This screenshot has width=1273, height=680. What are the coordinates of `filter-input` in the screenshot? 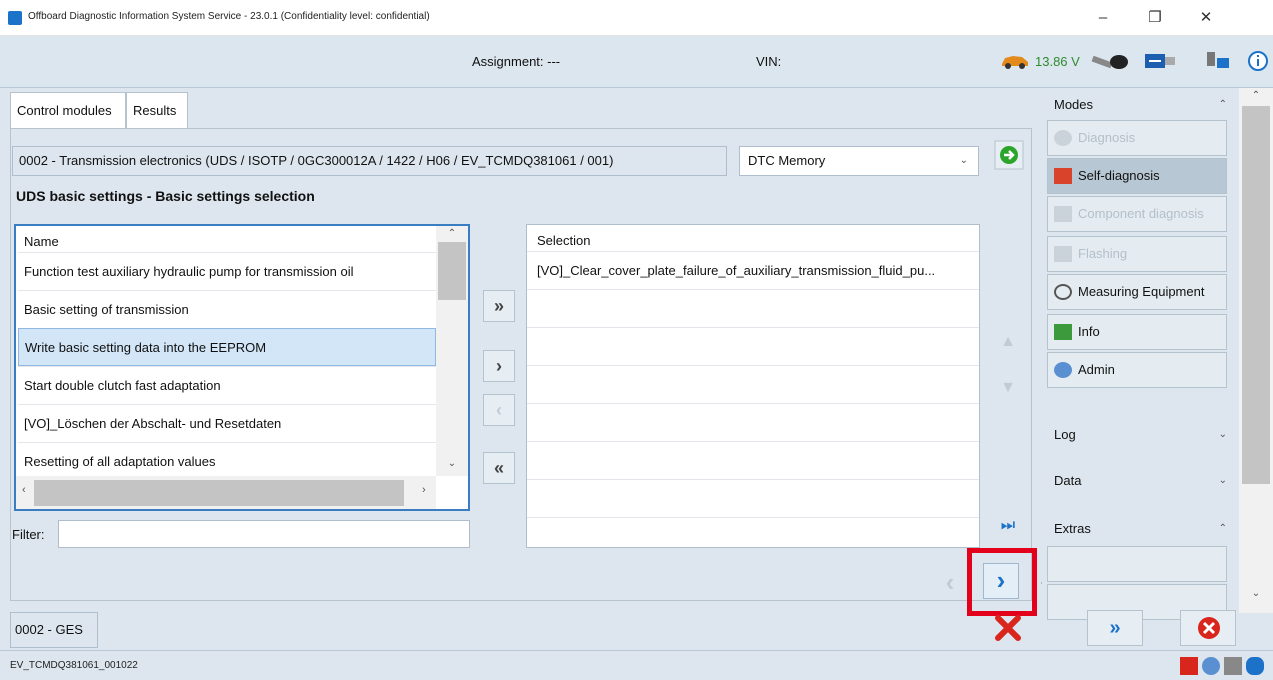 It's located at (264, 534).